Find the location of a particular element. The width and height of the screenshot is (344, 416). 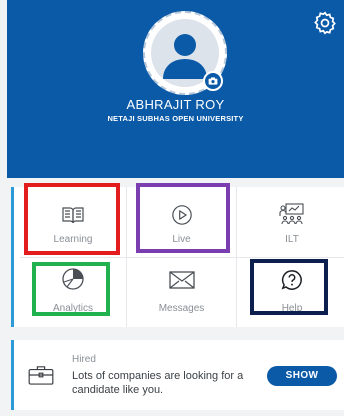

menu-item-messages: Messages is located at coordinates (181, 292).